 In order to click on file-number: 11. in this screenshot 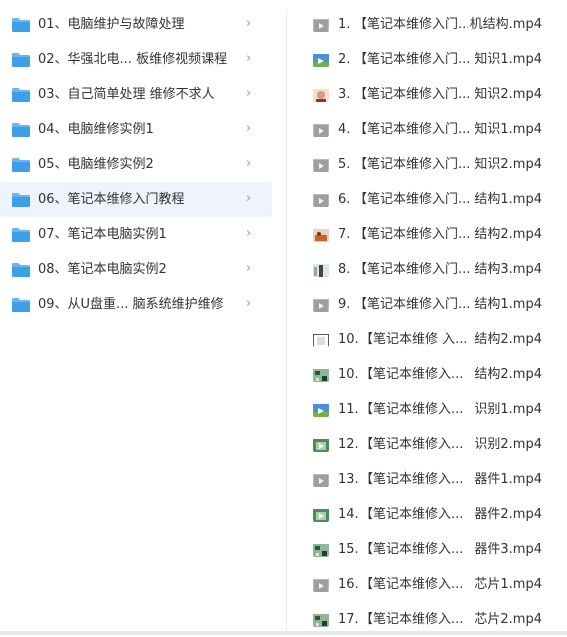, I will do `click(348, 409)`.